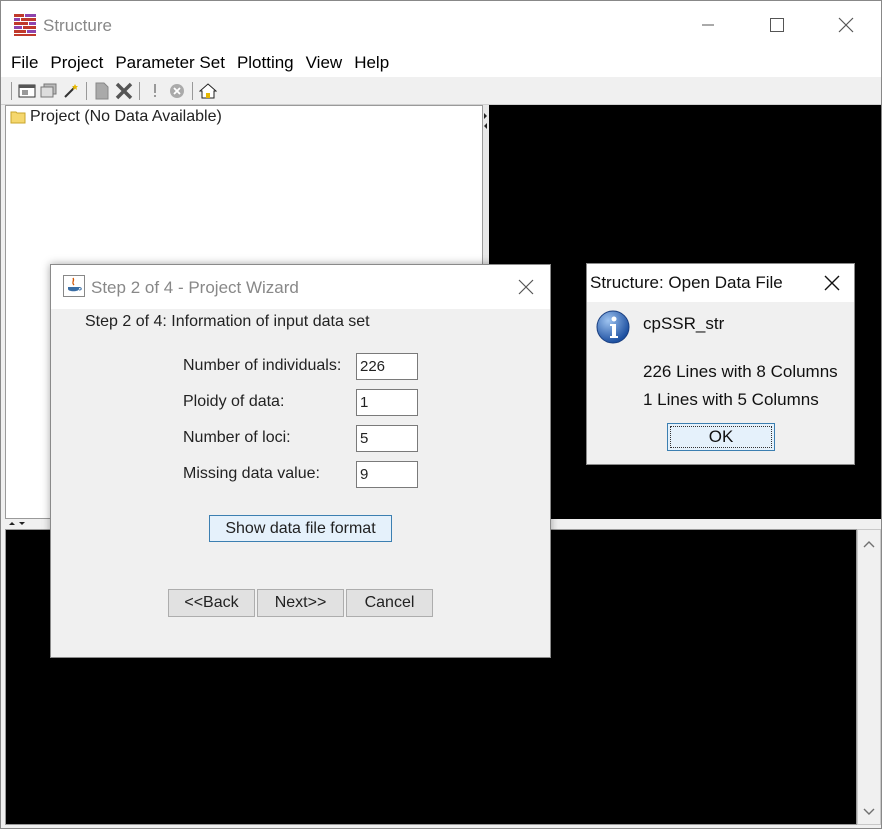 The image size is (882, 829). What do you see at coordinates (237, 437) in the screenshot?
I see `loci-label: Number of loci:` at bounding box center [237, 437].